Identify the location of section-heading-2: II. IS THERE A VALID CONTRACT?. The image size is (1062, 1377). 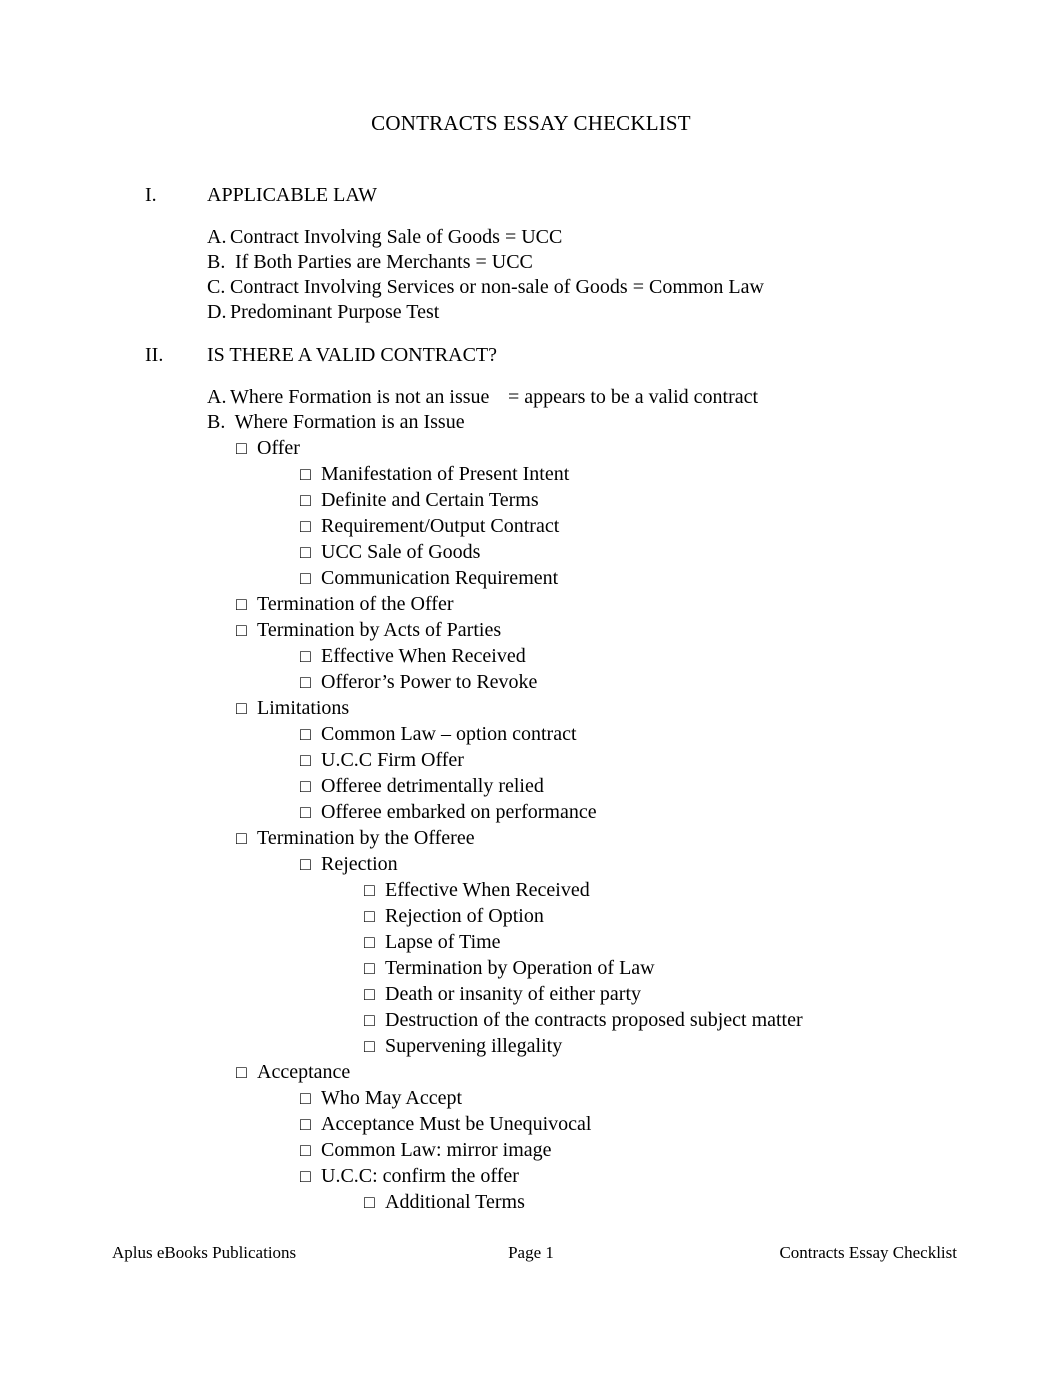
(531, 355).